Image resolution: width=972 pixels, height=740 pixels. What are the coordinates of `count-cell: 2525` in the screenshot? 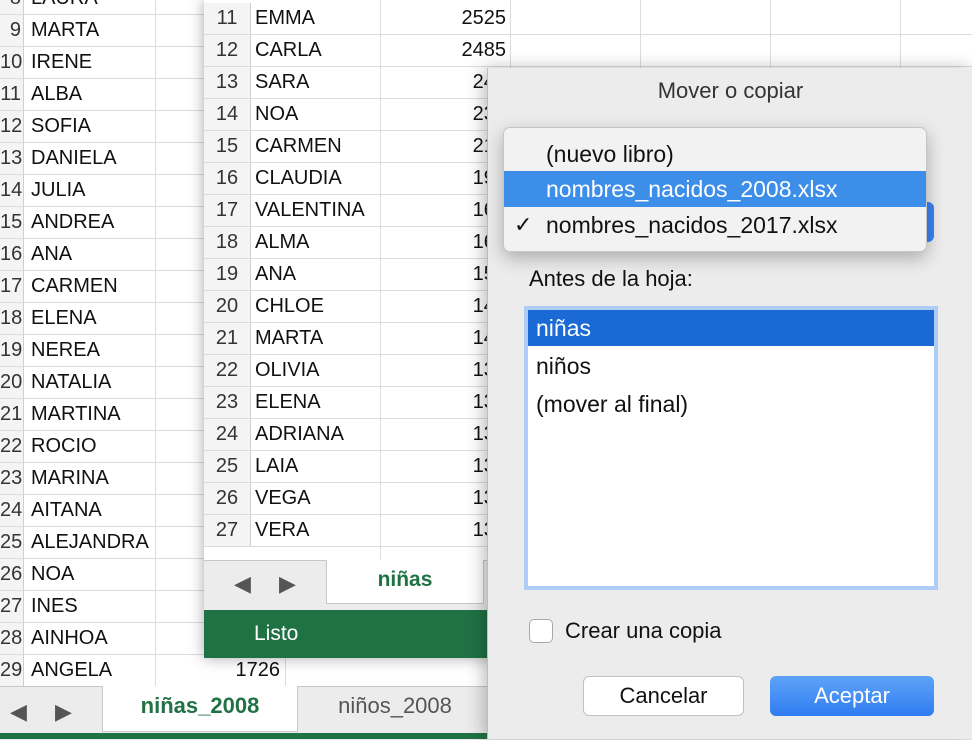 It's located at (455, 18).